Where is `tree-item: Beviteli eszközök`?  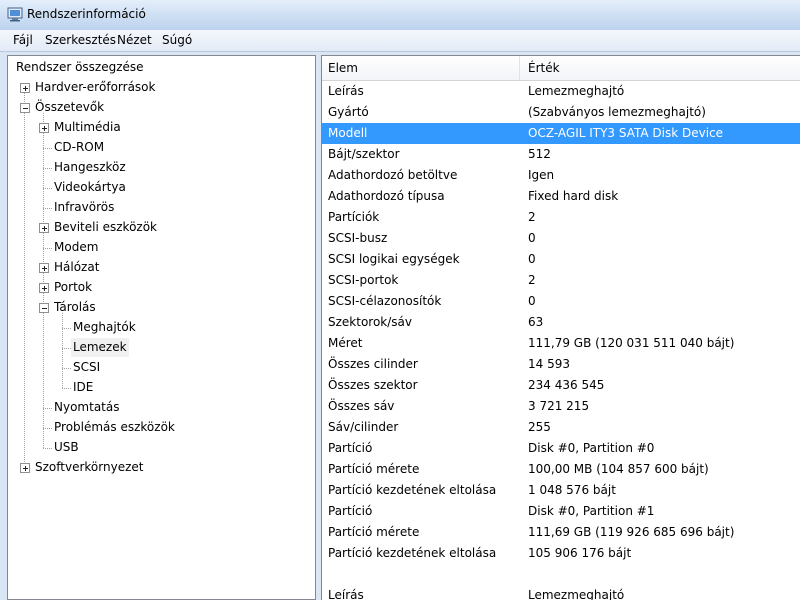
tree-item: Beviteli eszközök is located at coordinates (158, 227).